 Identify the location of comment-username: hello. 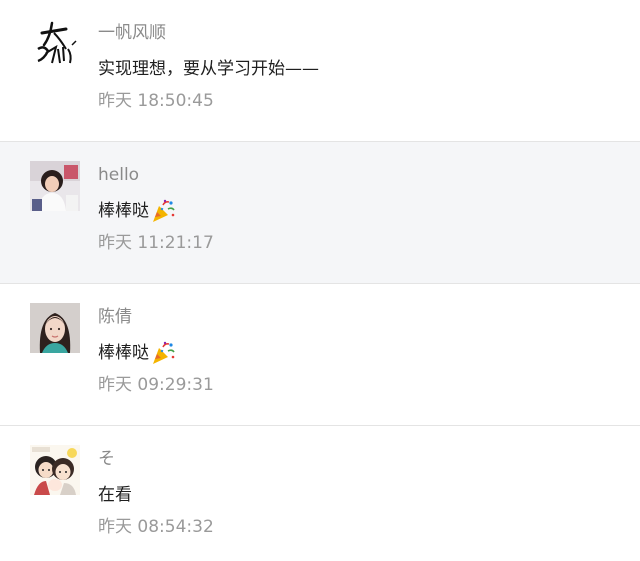
(118, 175).